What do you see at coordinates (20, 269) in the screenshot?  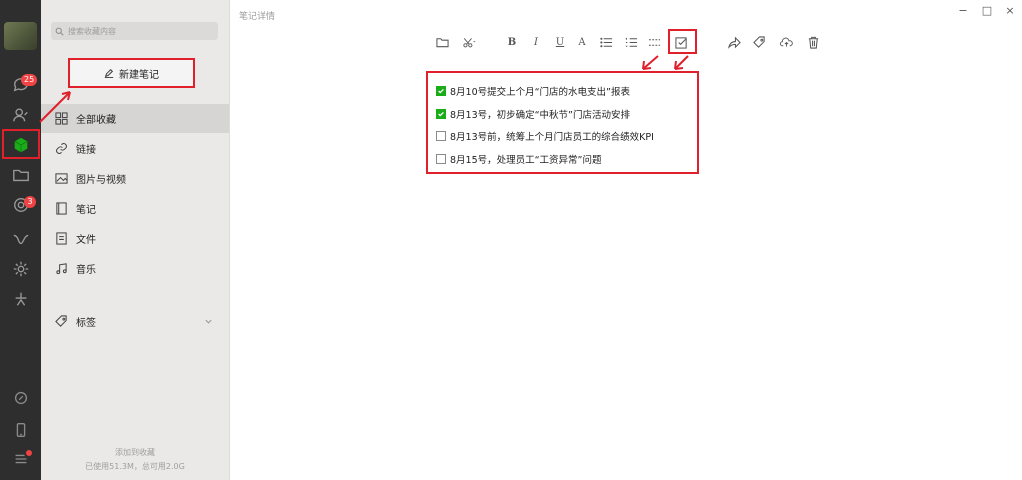 I see `settings-icon` at bounding box center [20, 269].